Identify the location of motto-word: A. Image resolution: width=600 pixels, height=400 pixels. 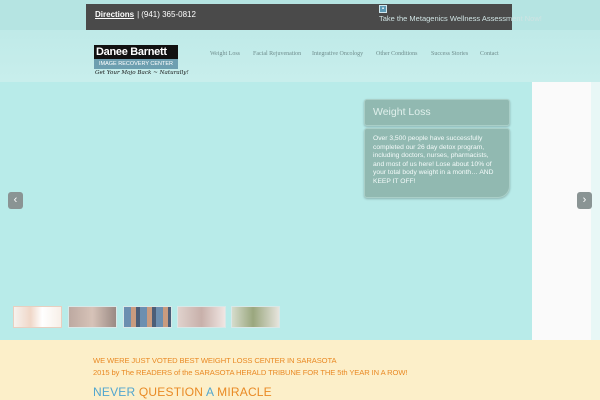
(210, 392).